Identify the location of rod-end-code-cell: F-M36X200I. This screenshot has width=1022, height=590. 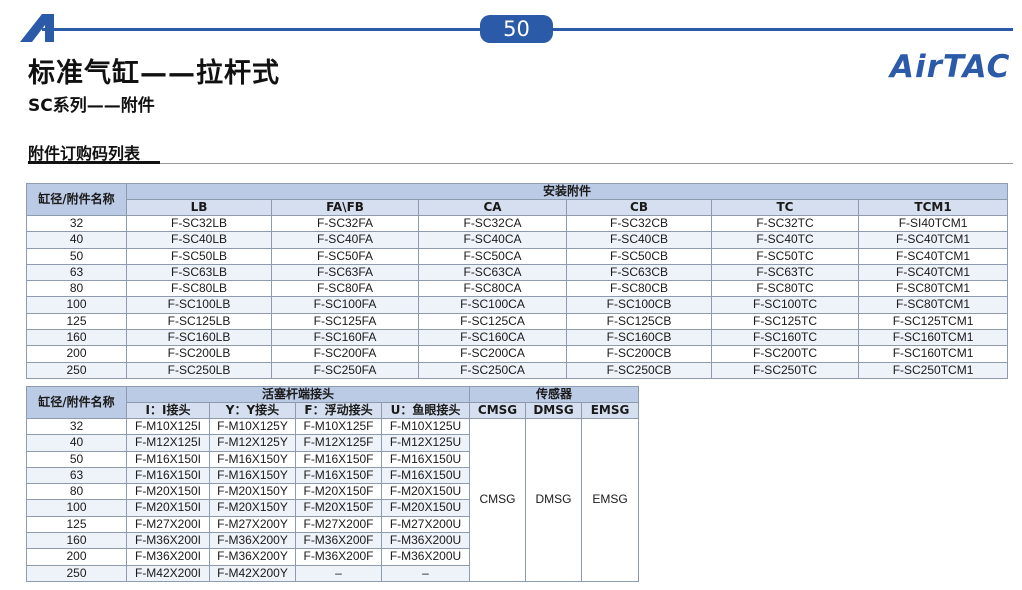
(168, 557).